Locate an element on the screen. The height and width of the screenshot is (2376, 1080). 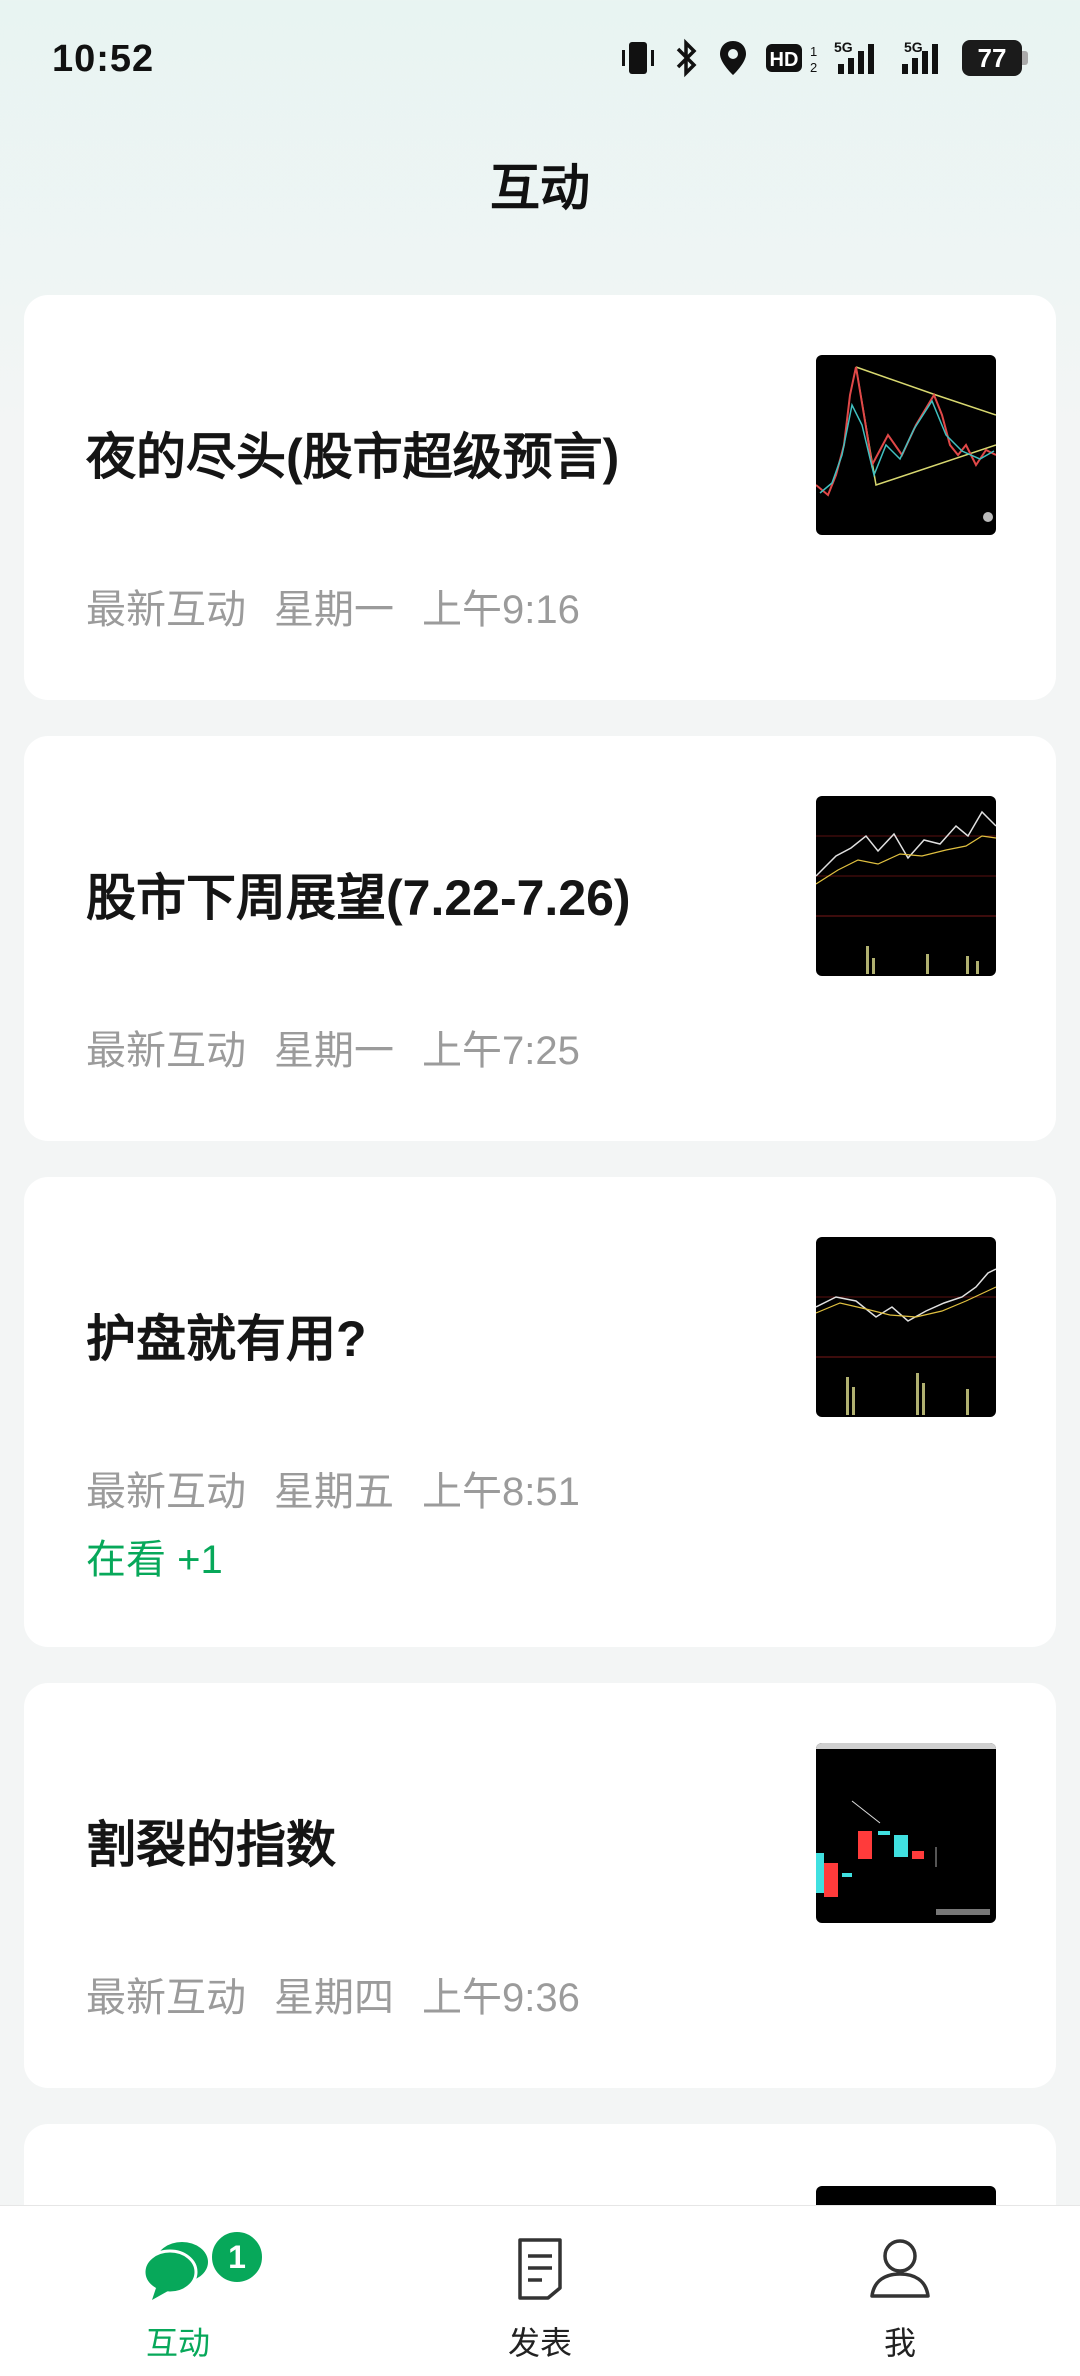
nav-label: 我 is located at coordinates (899, 2343).